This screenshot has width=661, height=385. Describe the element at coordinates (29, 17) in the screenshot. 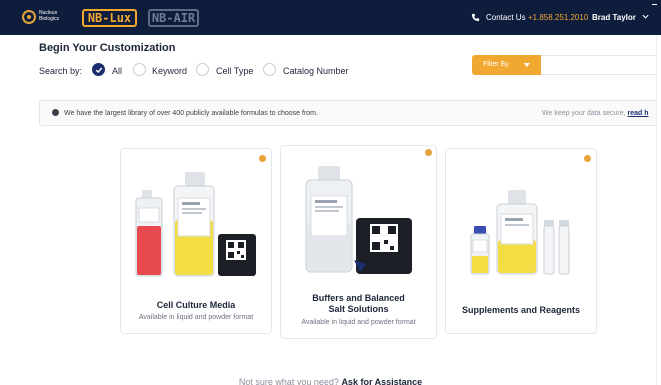

I see `nucleus-biologics-logo-icon` at that location.